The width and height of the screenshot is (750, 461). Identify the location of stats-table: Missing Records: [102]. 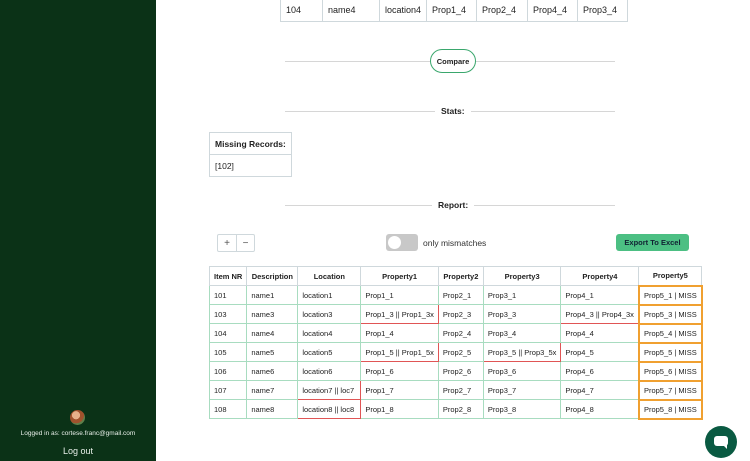
(250, 154).